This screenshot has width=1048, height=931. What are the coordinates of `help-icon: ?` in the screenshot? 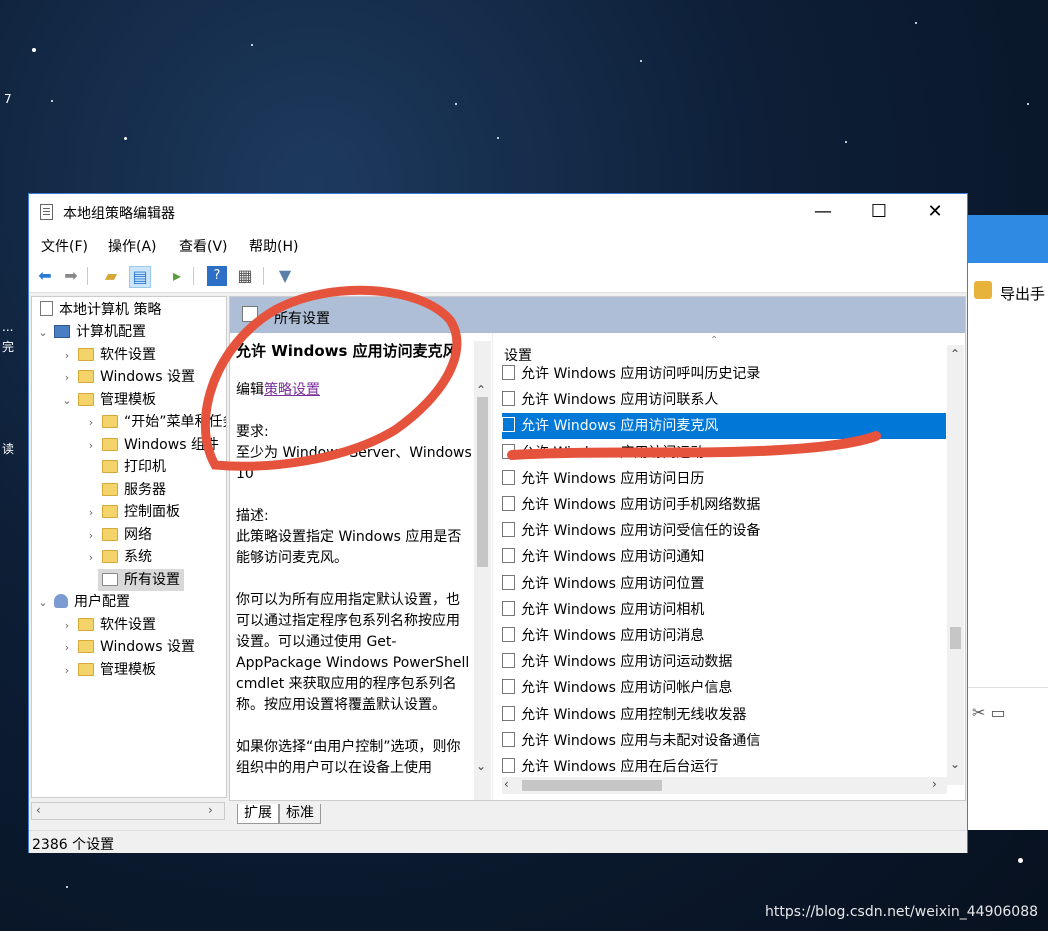 It's located at (217, 276).